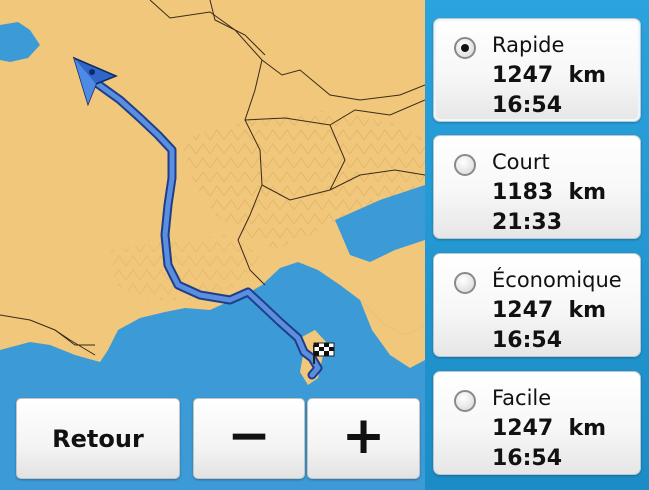  Describe the element at coordinates (528, 45) in the screenshot. I see `route-name: Rapide` at that location.